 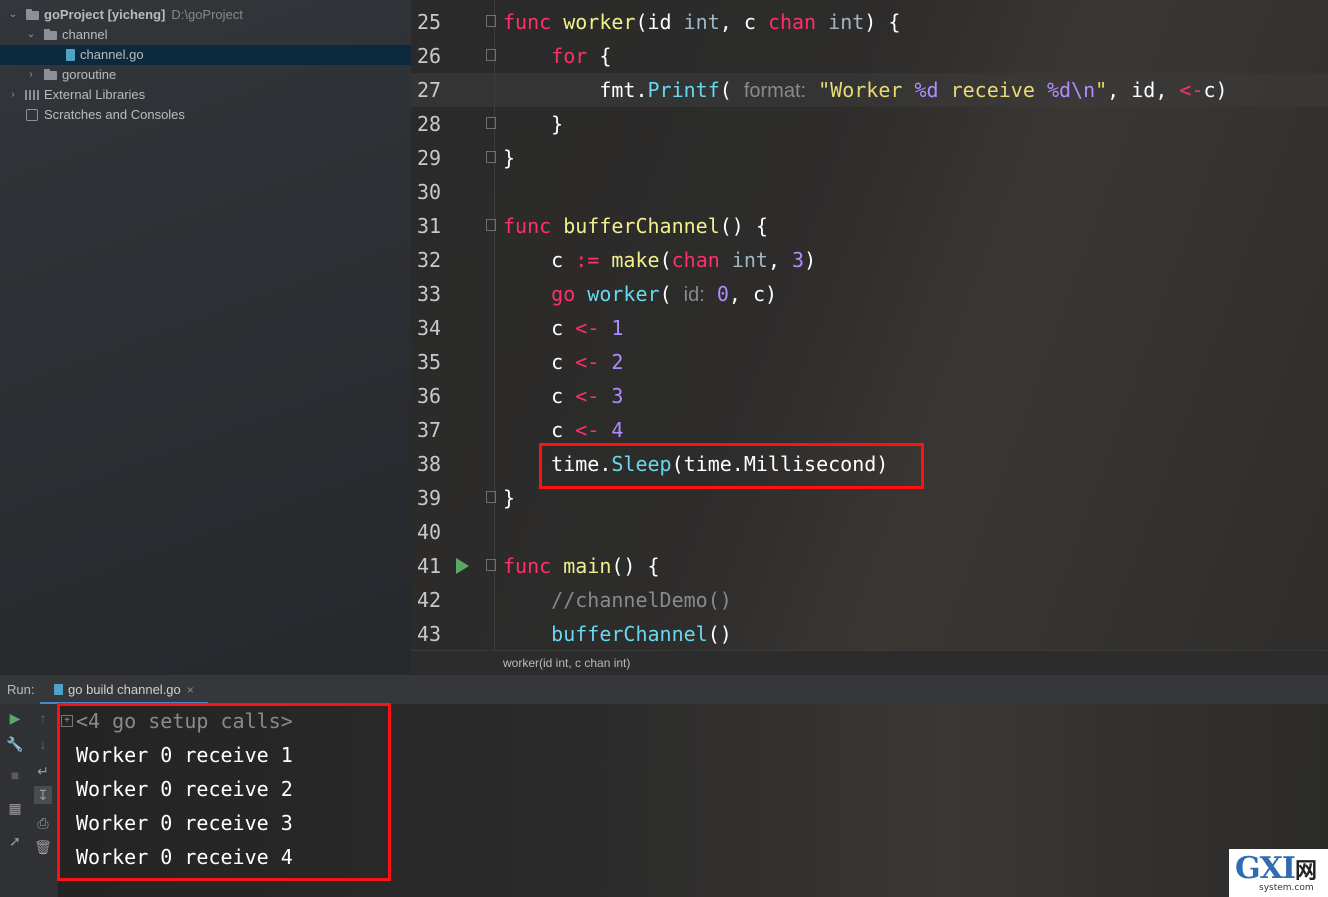 What do you see at coordinates (124, 691) in the screenshot?
I see `run-tab: go build channel.go ×` at bounding box center [124, 691].